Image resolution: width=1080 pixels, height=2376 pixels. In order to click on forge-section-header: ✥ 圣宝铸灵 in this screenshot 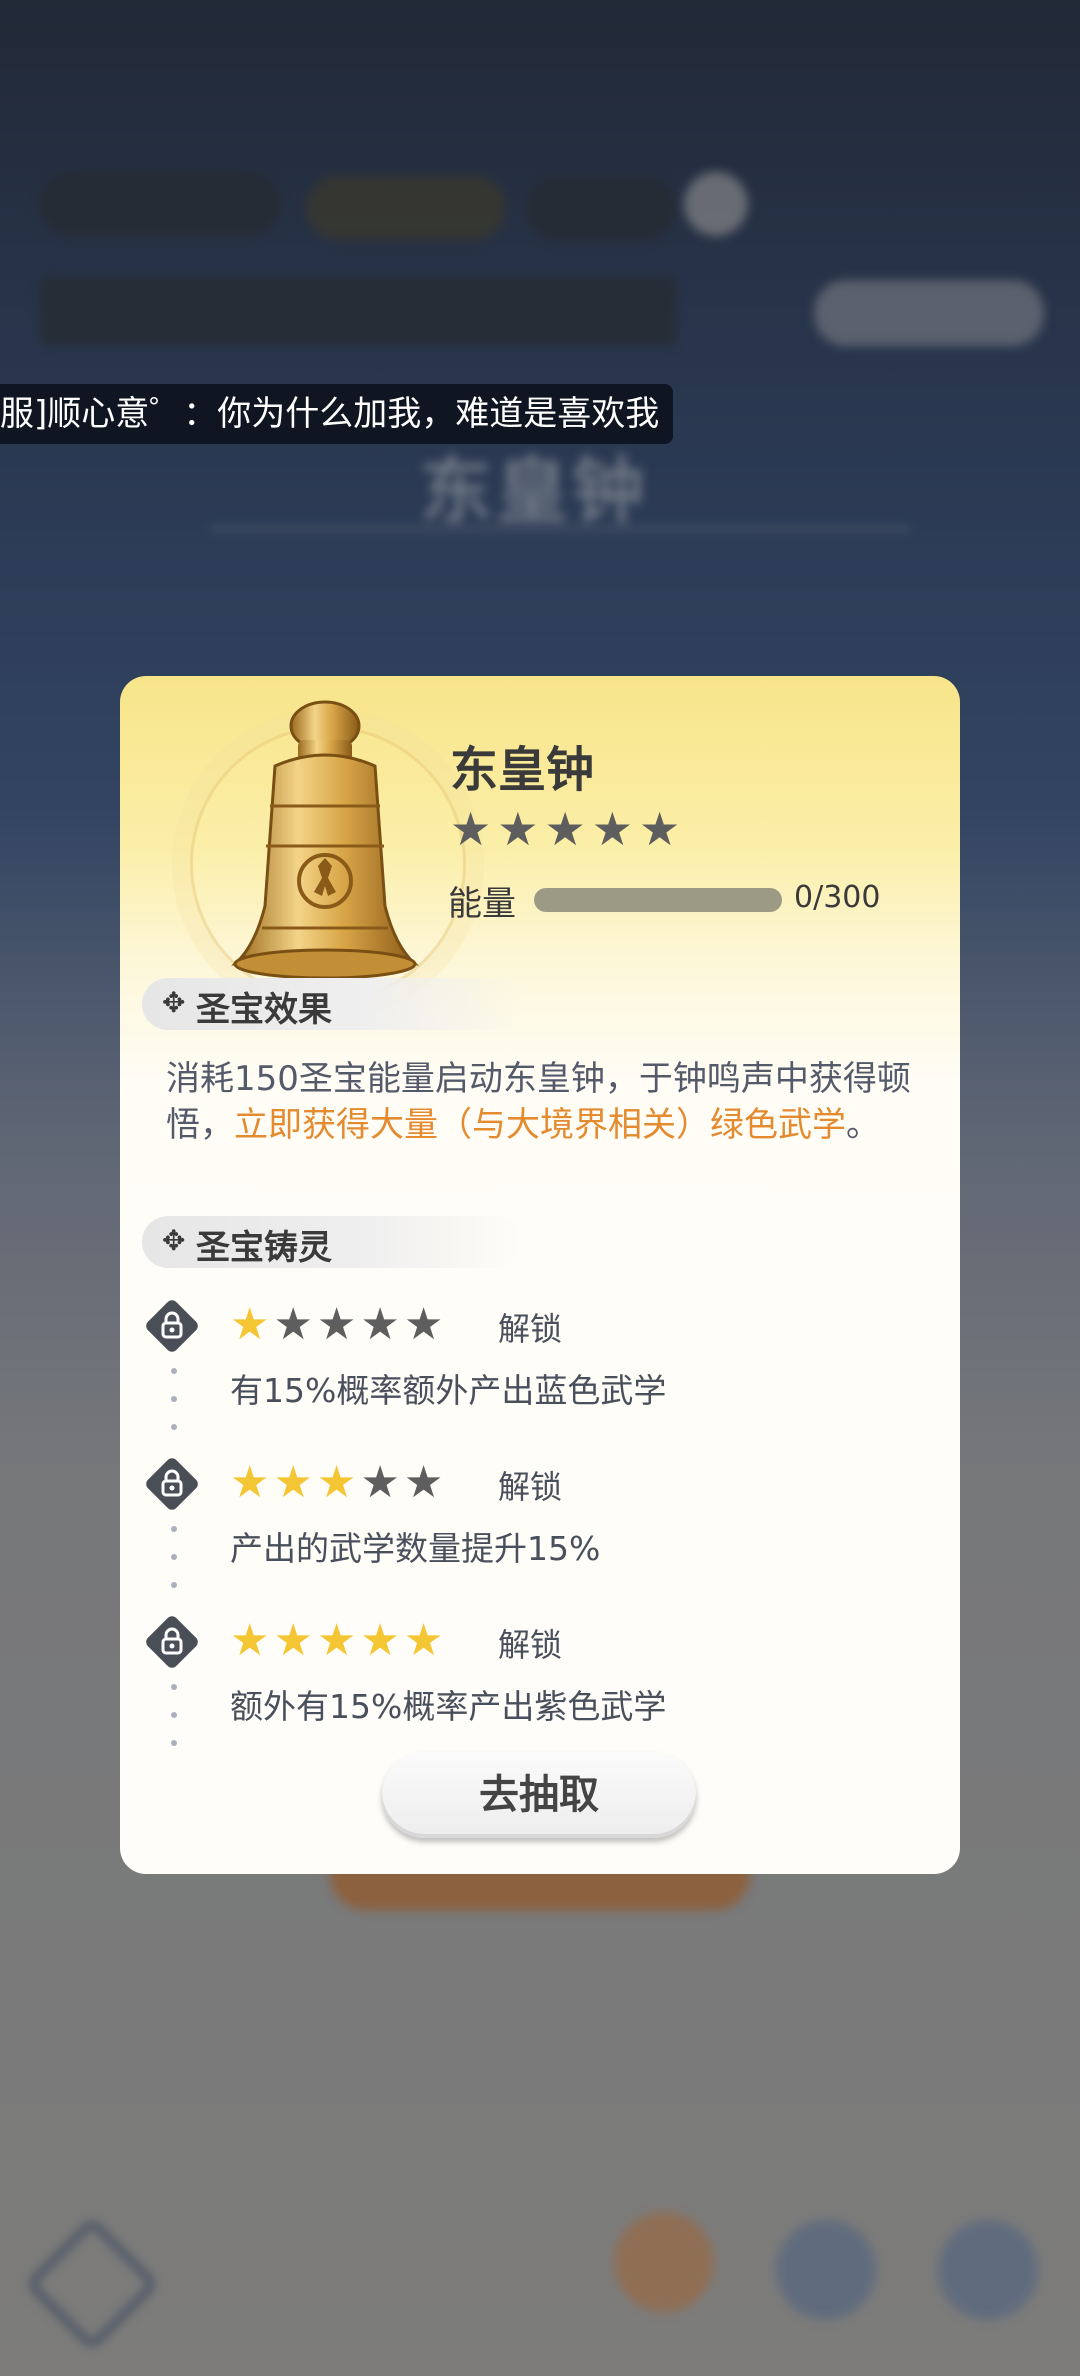, I will do `click(332, 1242)`.